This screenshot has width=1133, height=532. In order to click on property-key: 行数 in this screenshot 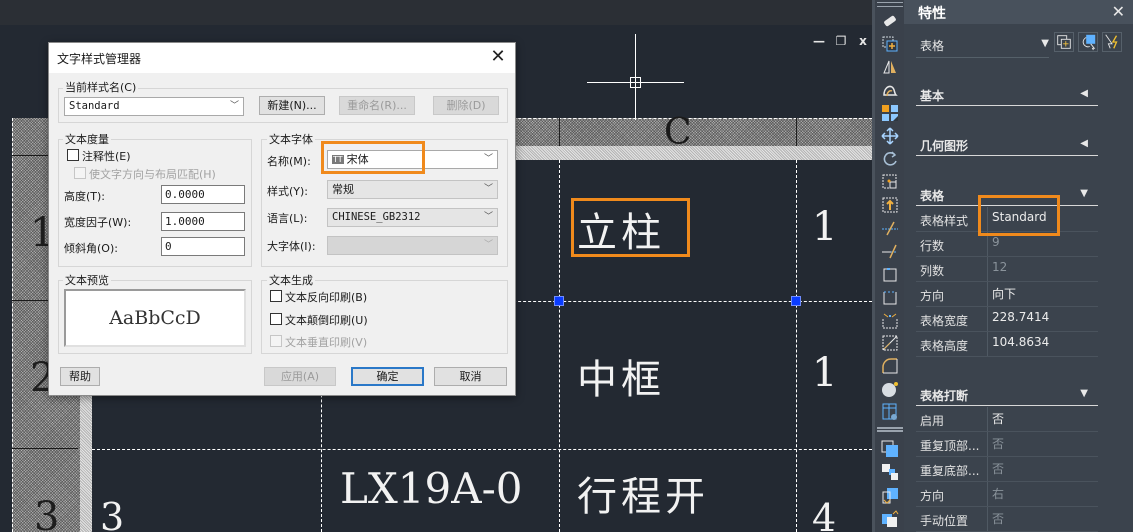, I will do `click(932, 246)`.